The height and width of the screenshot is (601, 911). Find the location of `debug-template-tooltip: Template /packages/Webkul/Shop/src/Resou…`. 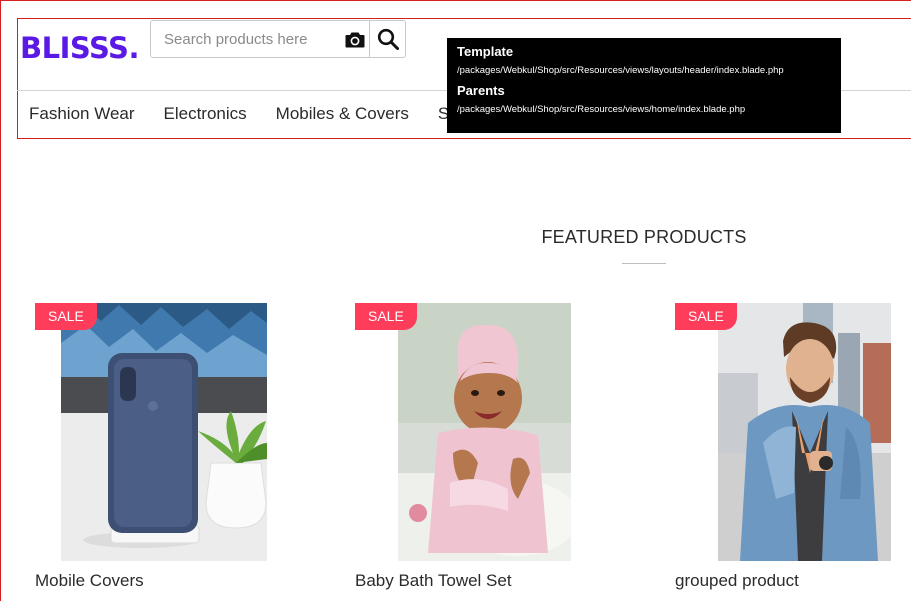

debug-template-tooltip: Template /packages/Webkul/Shop/src/Resou… is located at coordinates (644, 85).